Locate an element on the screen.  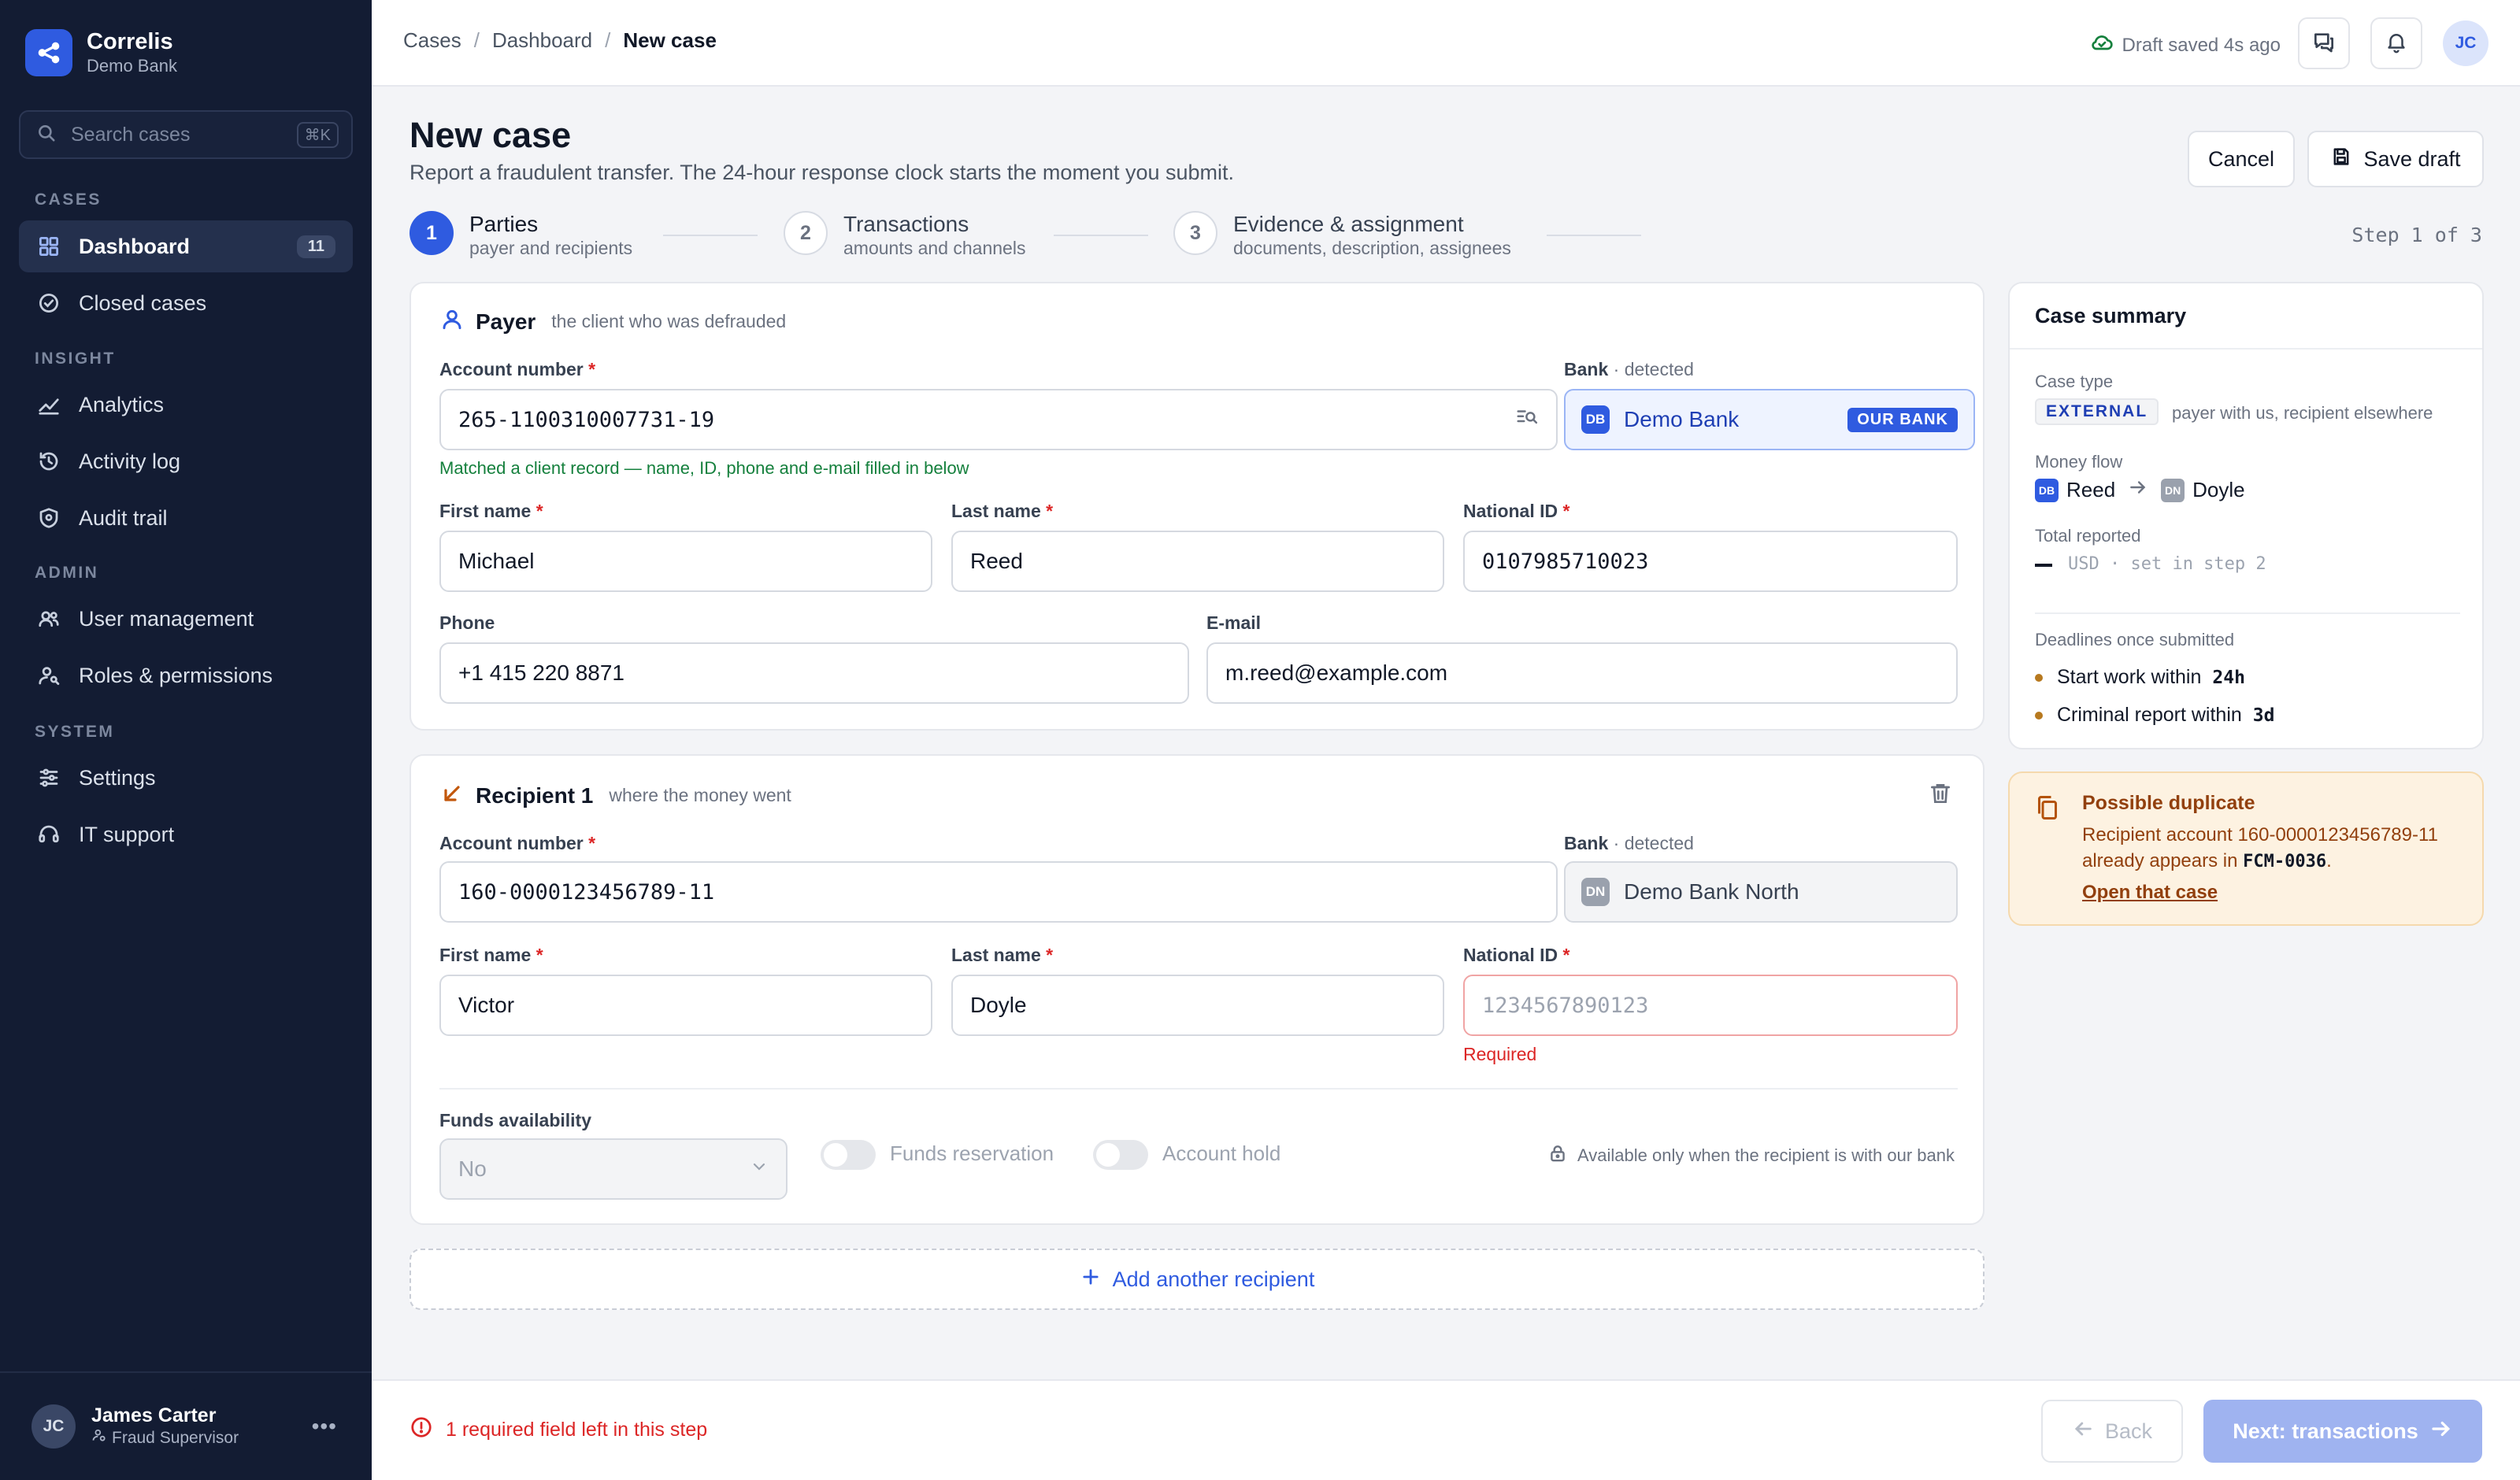
sidebar-item-closed-cases: Closed cases is located at coordinates (186, 303).